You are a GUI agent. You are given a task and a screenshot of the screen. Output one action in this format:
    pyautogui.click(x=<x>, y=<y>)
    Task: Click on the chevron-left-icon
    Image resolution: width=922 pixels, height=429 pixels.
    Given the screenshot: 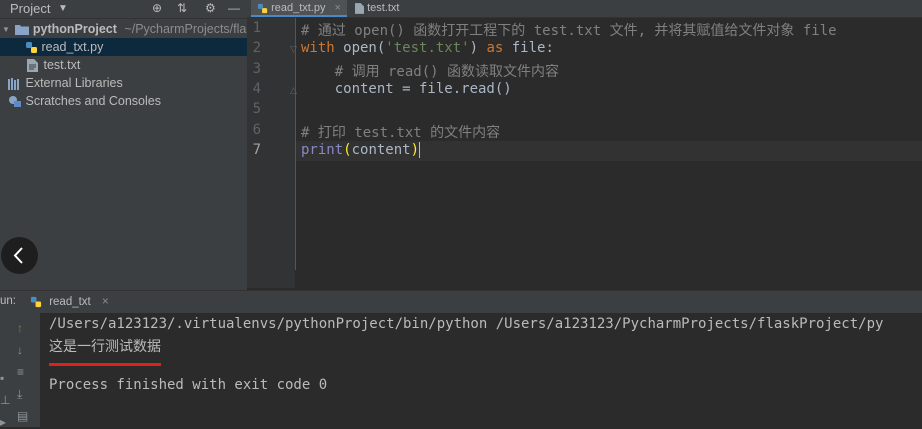 What is the action you would take?
    pyautogui.click(x=18, y=255)
    